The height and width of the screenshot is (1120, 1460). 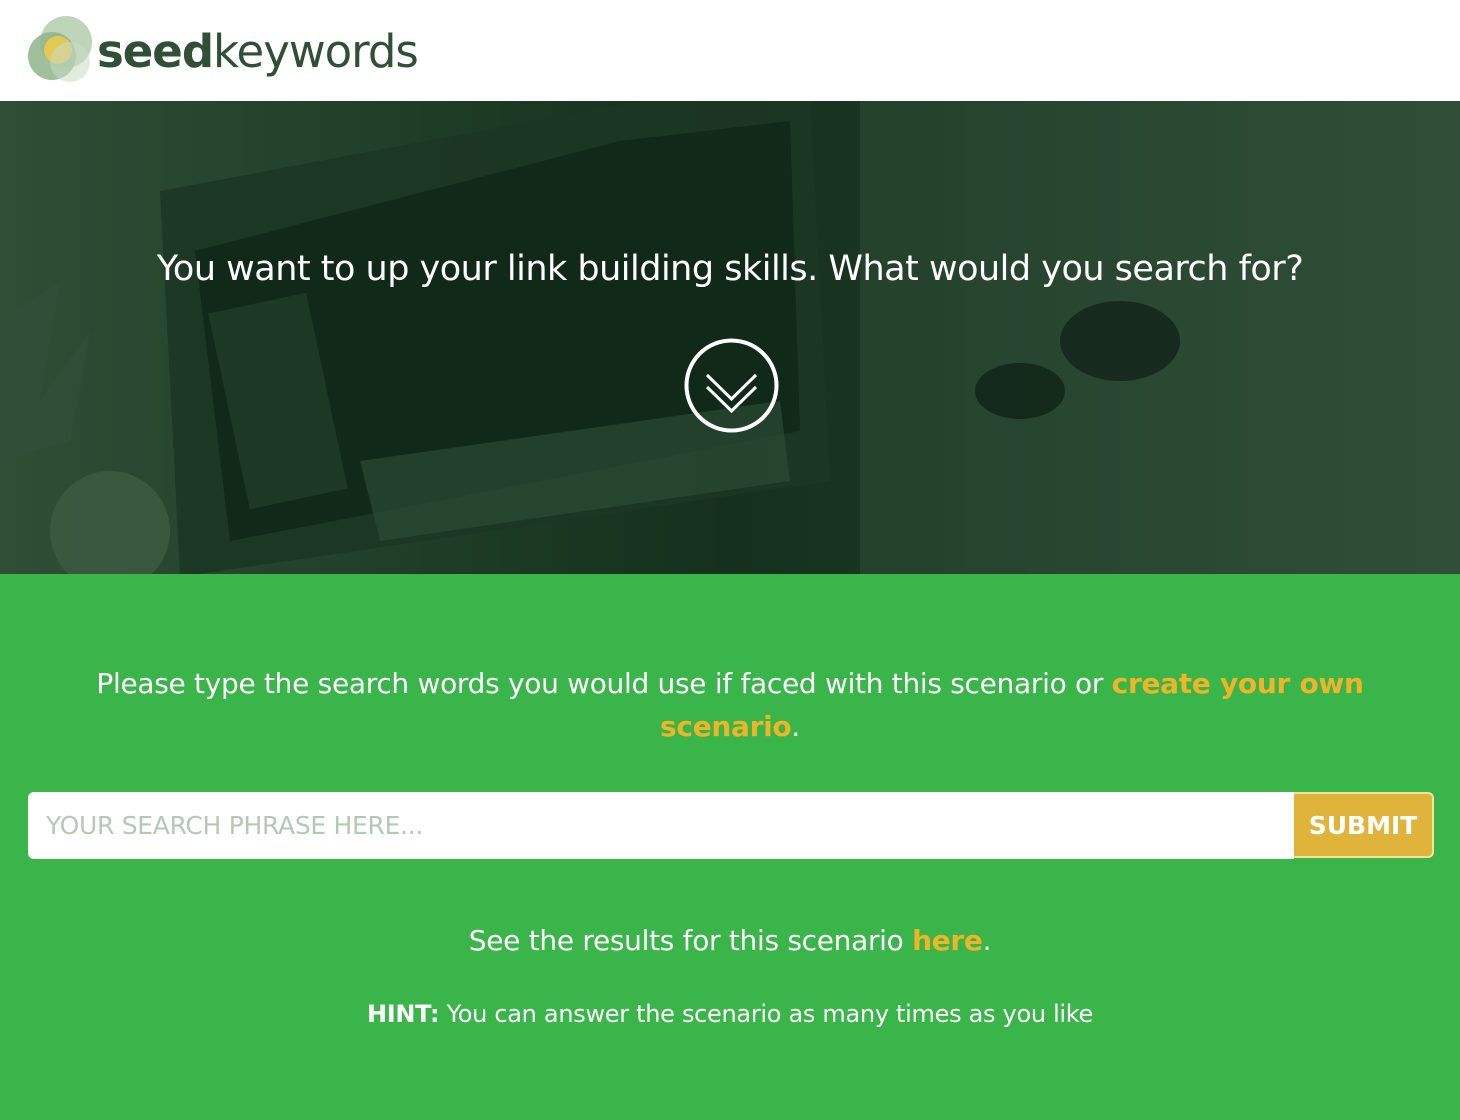 I want to click on hint-label: HINT:, so click(x=403, y=1014).